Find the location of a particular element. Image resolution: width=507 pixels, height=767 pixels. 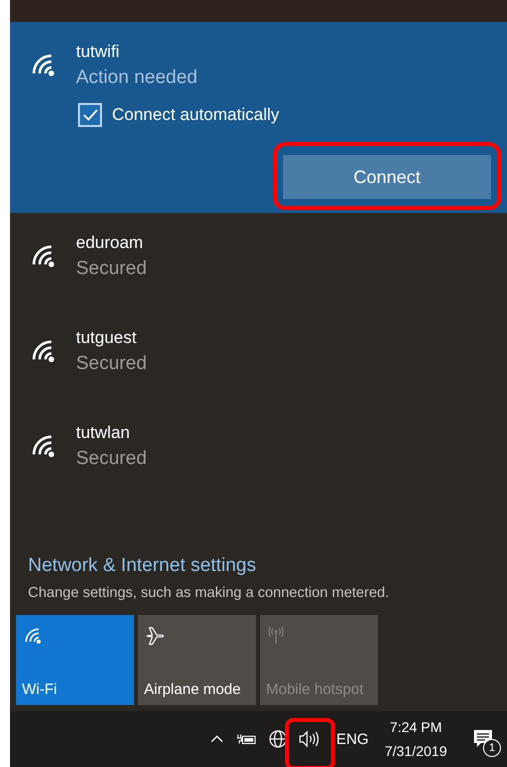

quick-action-tile: Airplane mode is located at coordinates (197, 660).